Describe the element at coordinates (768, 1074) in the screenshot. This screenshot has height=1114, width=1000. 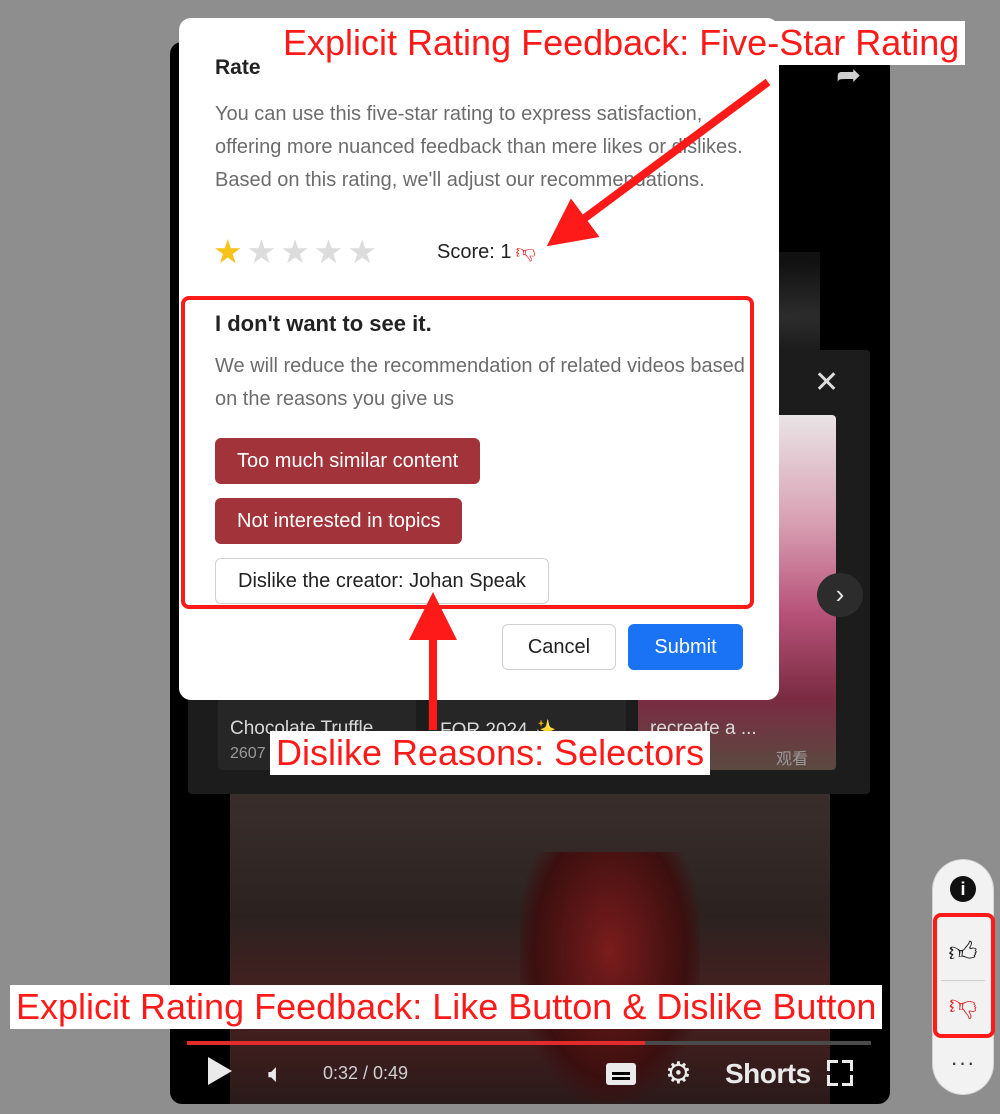
I see `shorts-label: Shorts` at that location.